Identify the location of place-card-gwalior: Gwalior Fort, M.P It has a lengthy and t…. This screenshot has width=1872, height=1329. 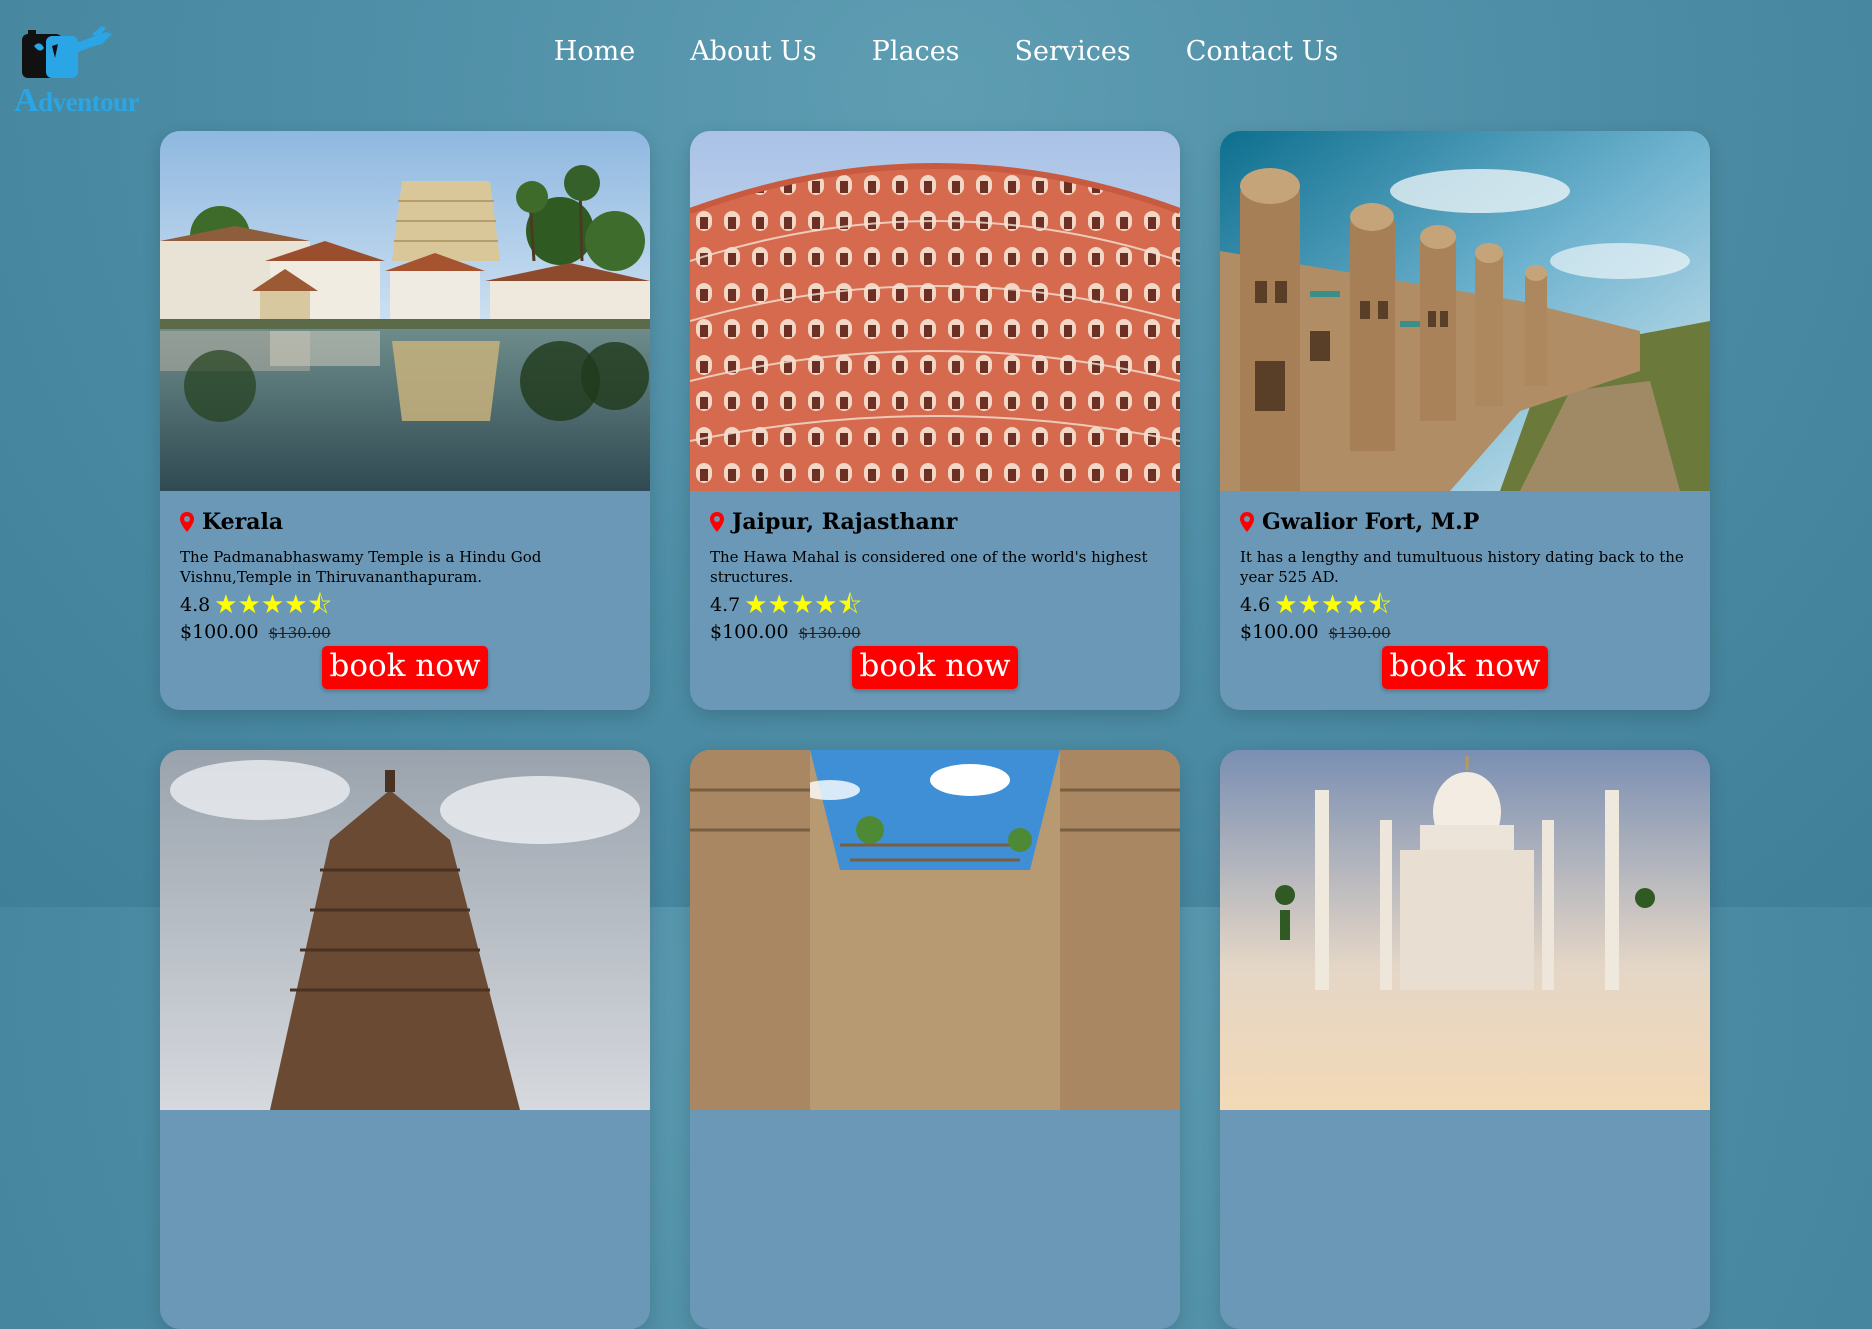
(1465, 420).